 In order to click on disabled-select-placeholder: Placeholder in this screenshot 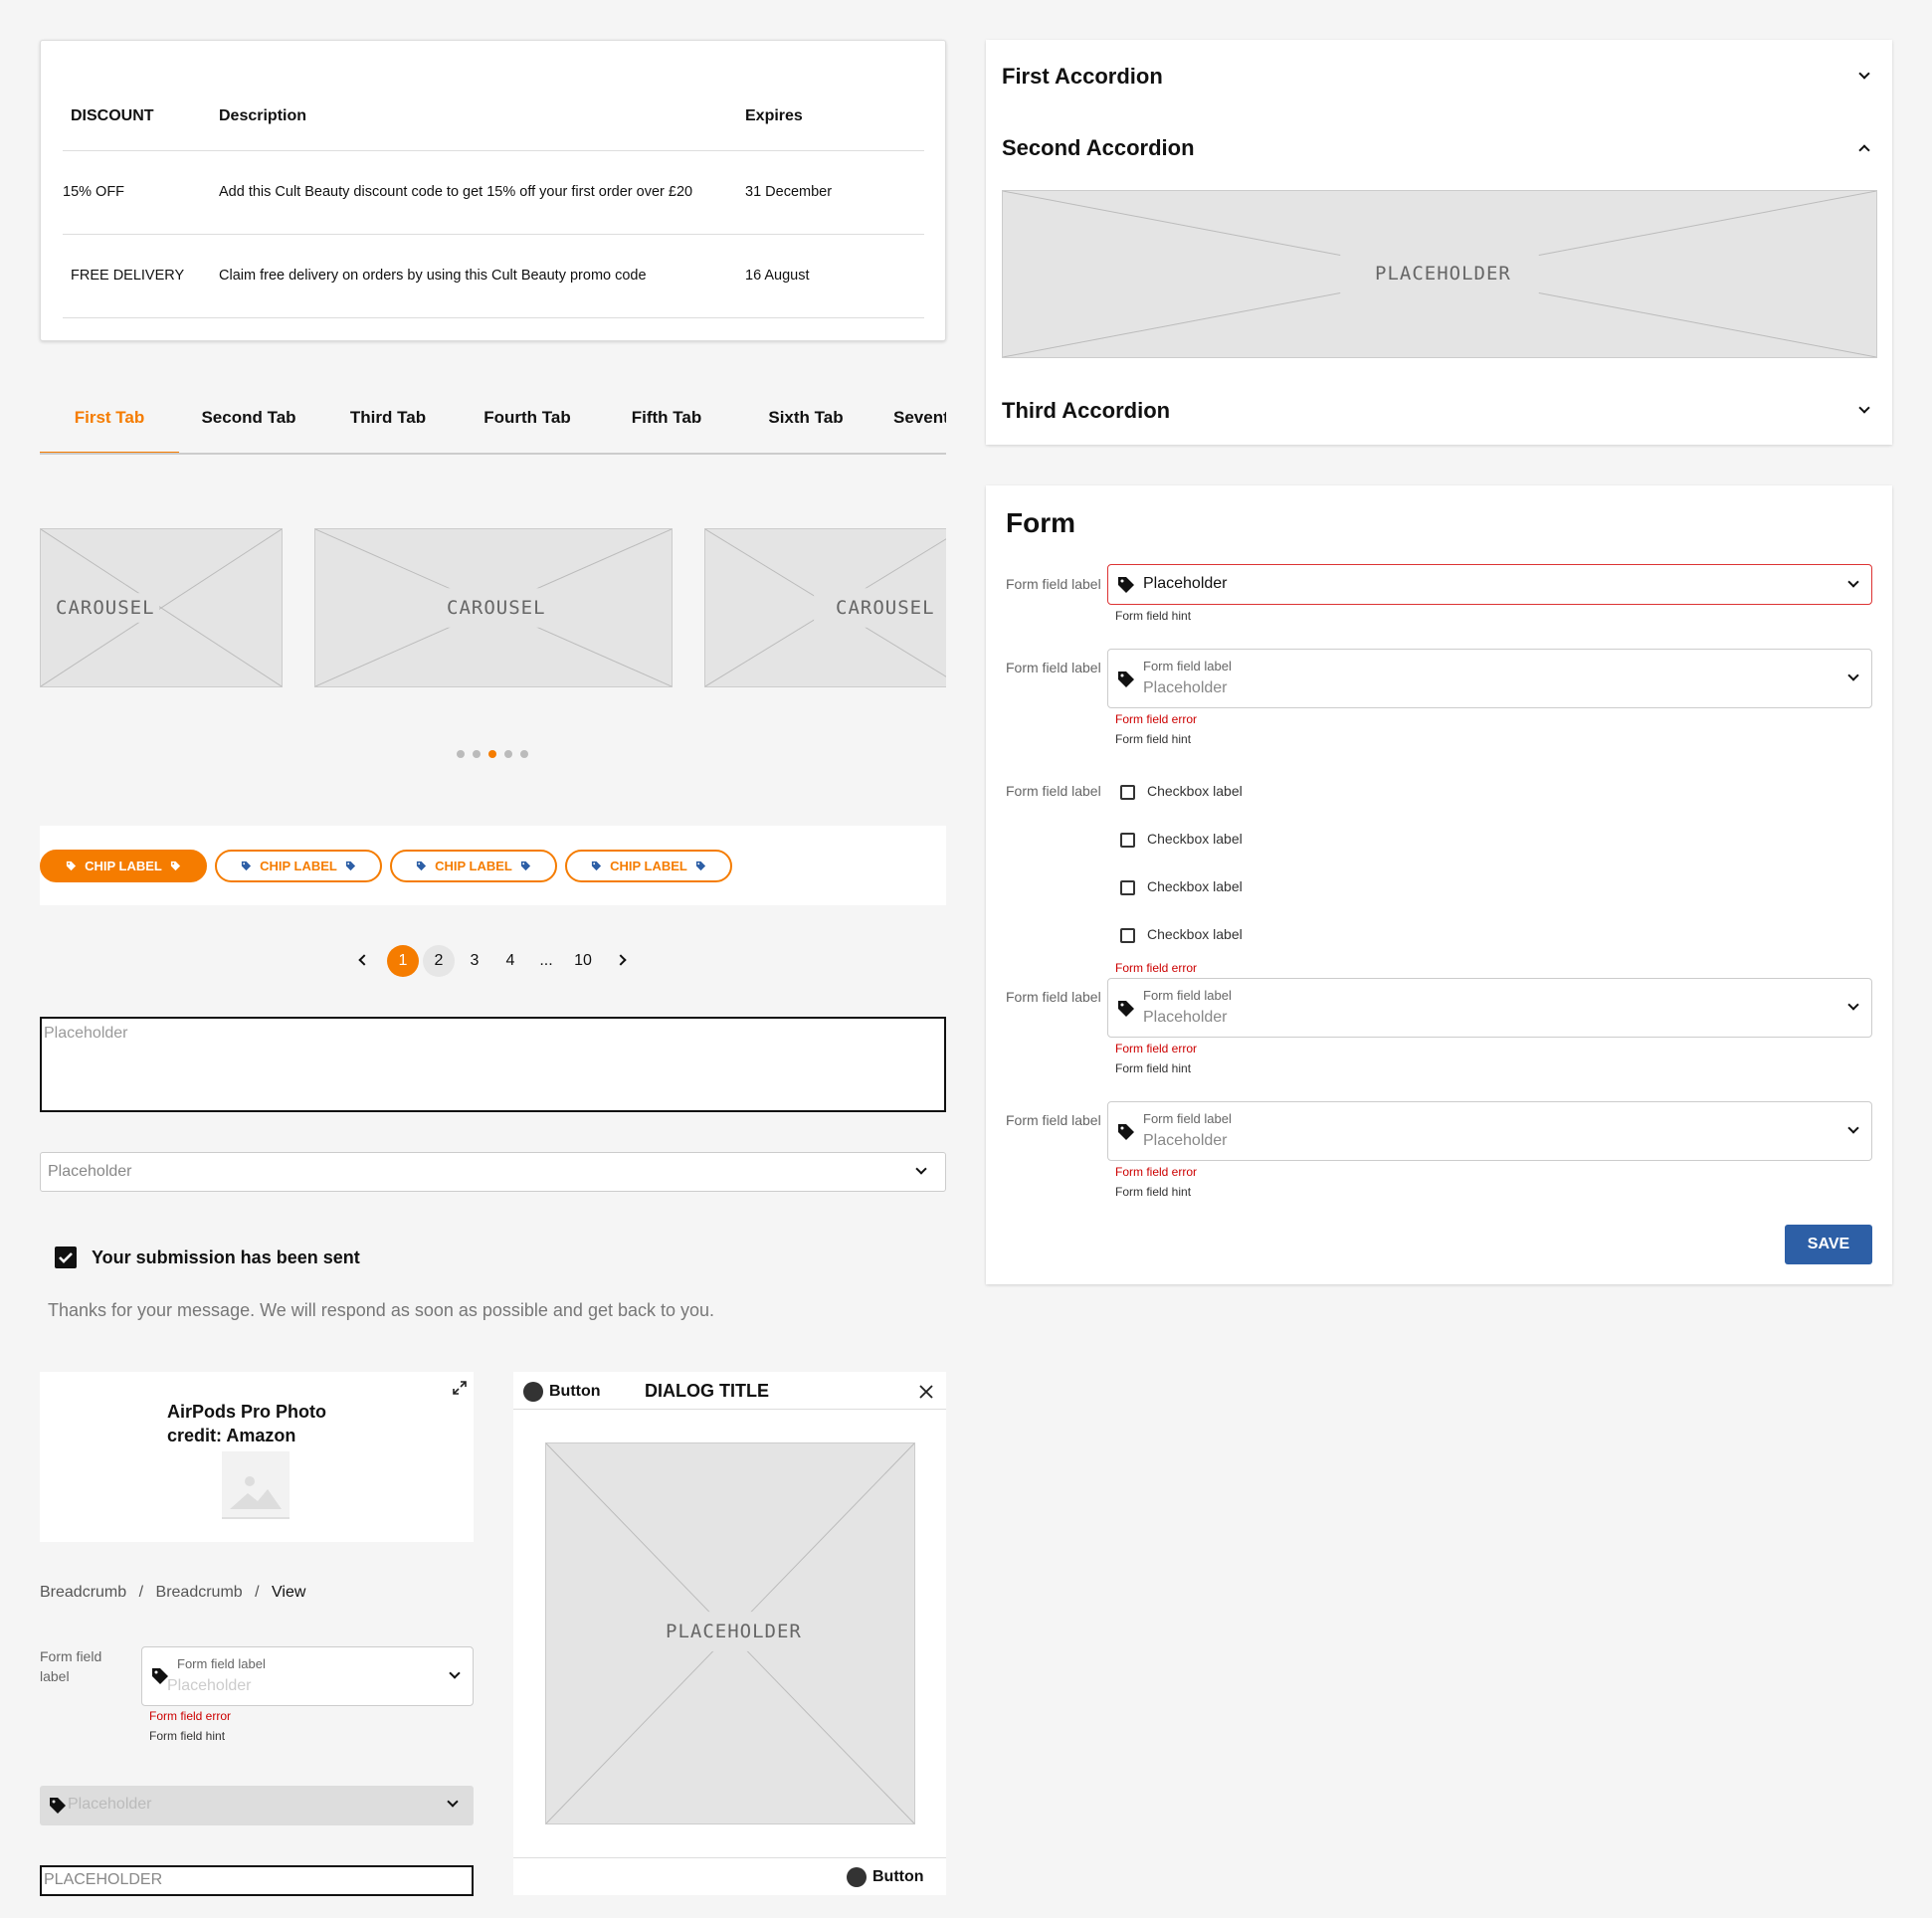, I will do `click(110, 1805)`.